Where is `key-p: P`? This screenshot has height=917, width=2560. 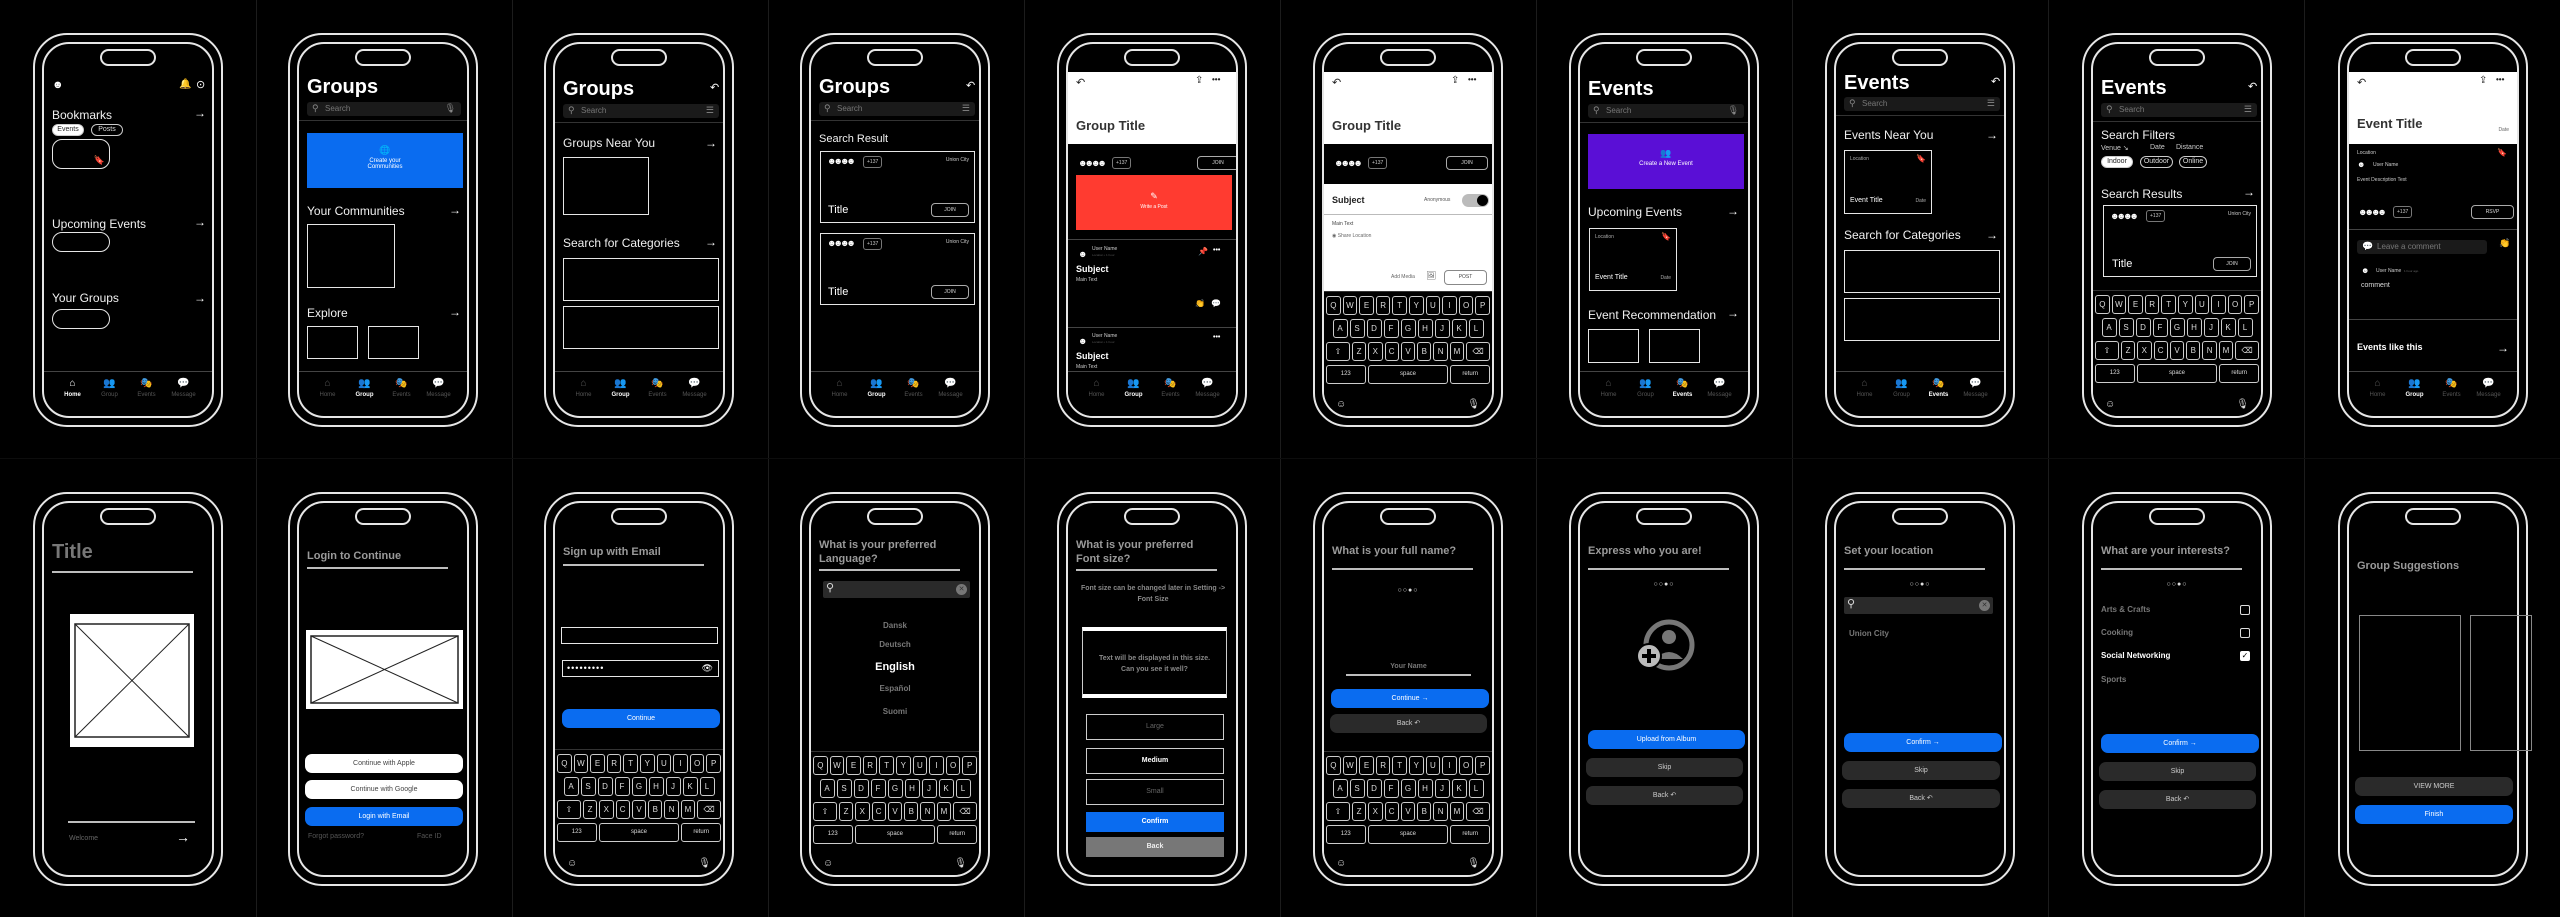
key-p: P is located at coordinates (969, 765).